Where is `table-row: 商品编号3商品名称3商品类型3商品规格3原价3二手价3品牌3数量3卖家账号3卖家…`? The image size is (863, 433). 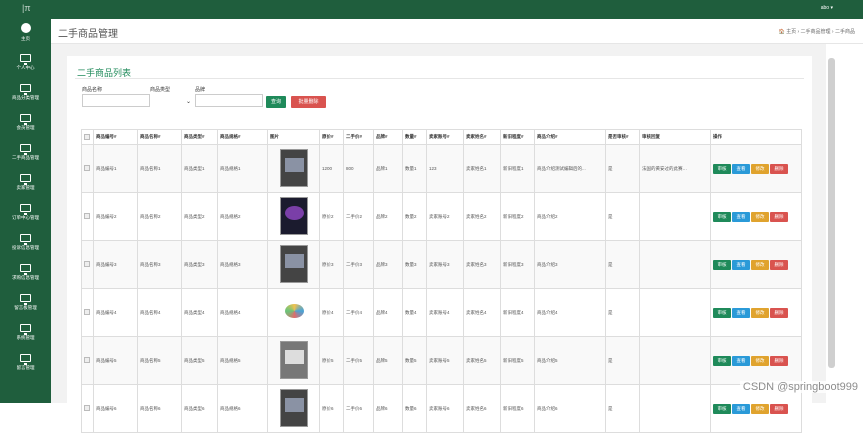 table-row: 商品编号3商品名称3商品类型3商品规格3原价3二手价3品牌3数量3卖家账号3卖家… is located at coordinates (442, 265).